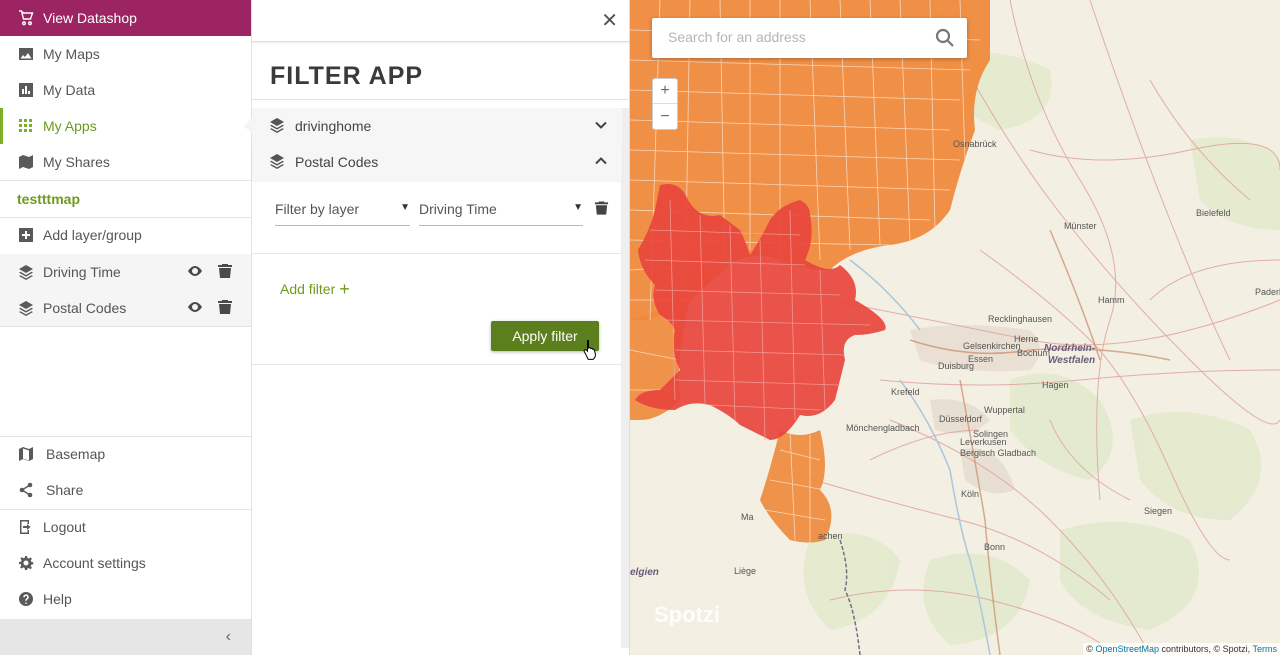  I want to click on logout-label: Logout, so click(64, 527).